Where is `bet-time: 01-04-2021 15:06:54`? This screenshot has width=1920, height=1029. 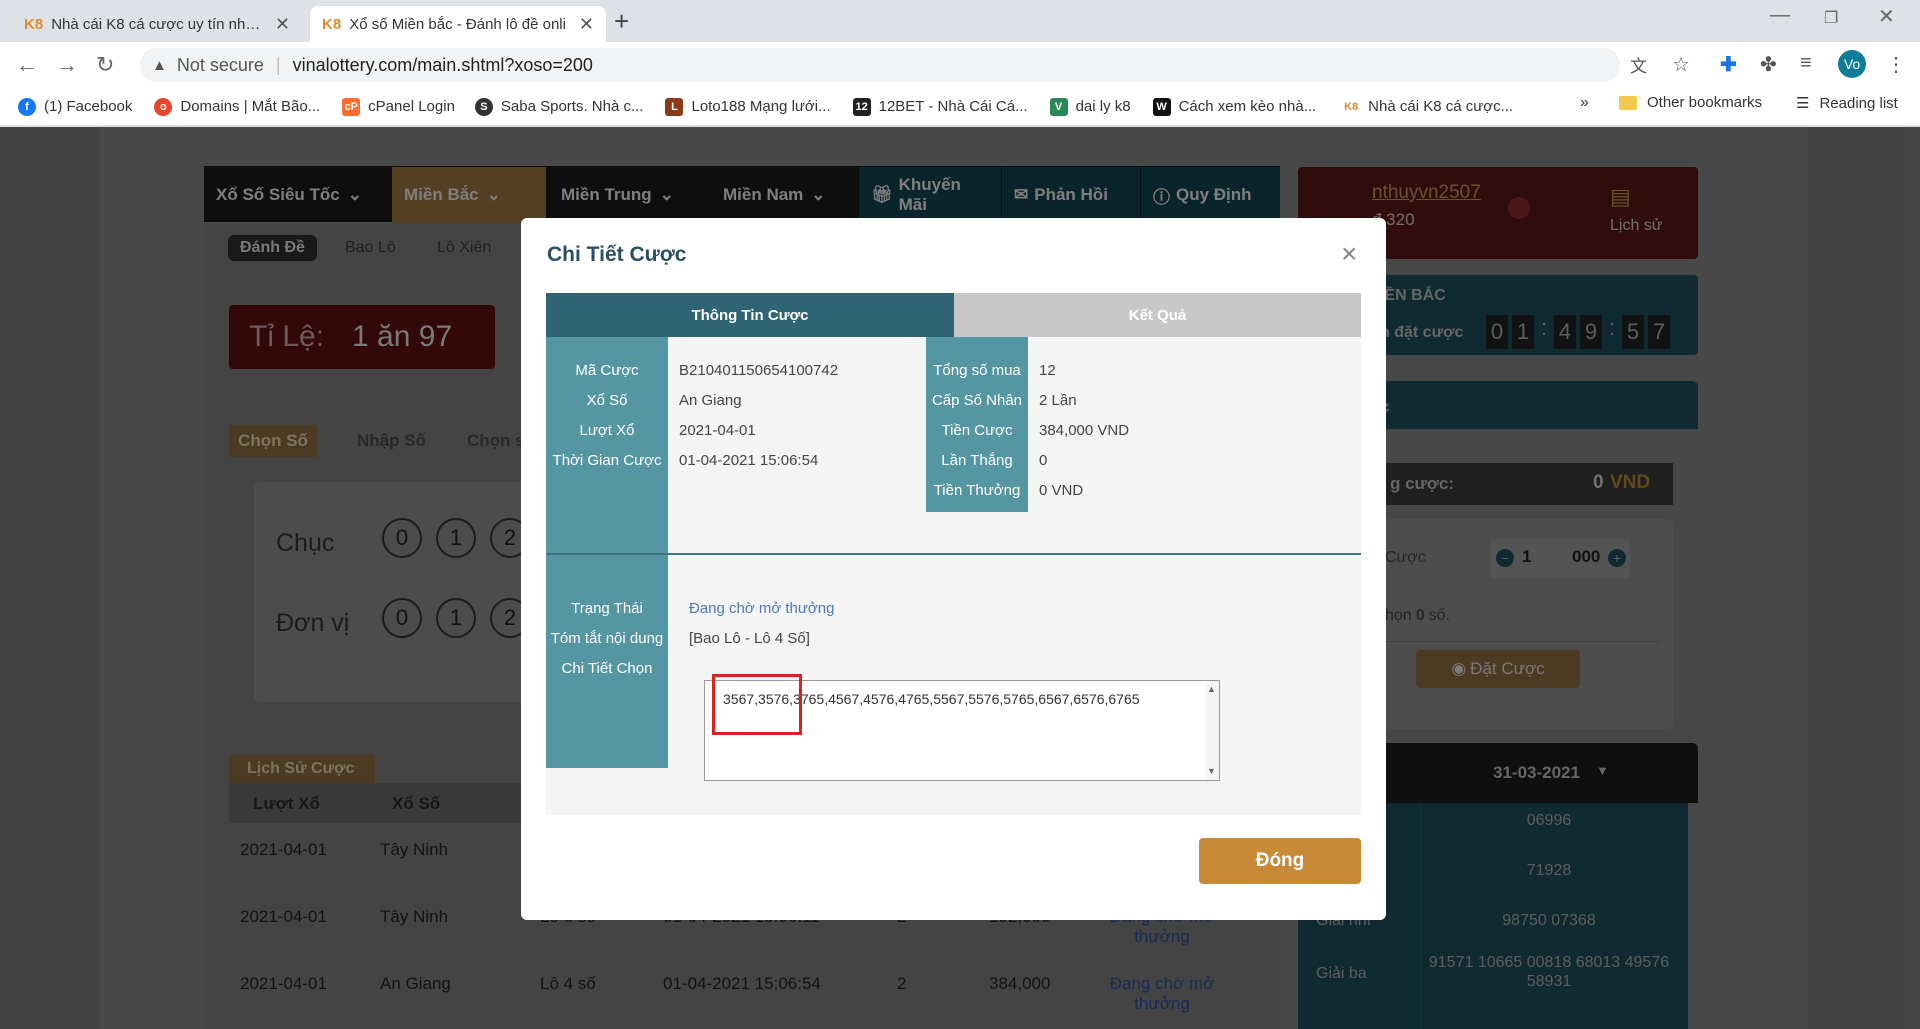
bet-time: 01-04-2021 15:06:54 is located at coordinates (749, 460).